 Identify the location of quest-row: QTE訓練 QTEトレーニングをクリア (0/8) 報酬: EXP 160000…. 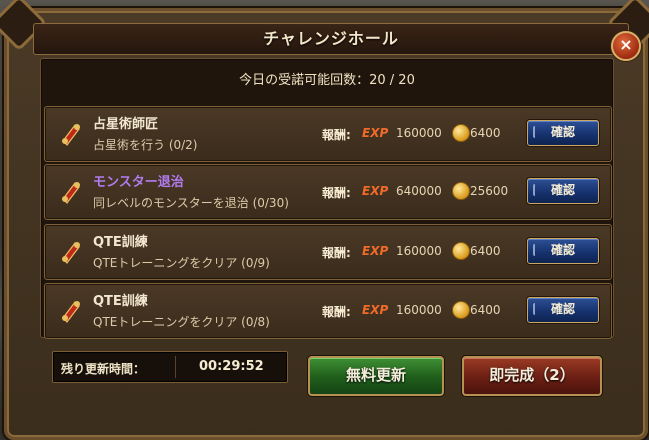
(328, 311).